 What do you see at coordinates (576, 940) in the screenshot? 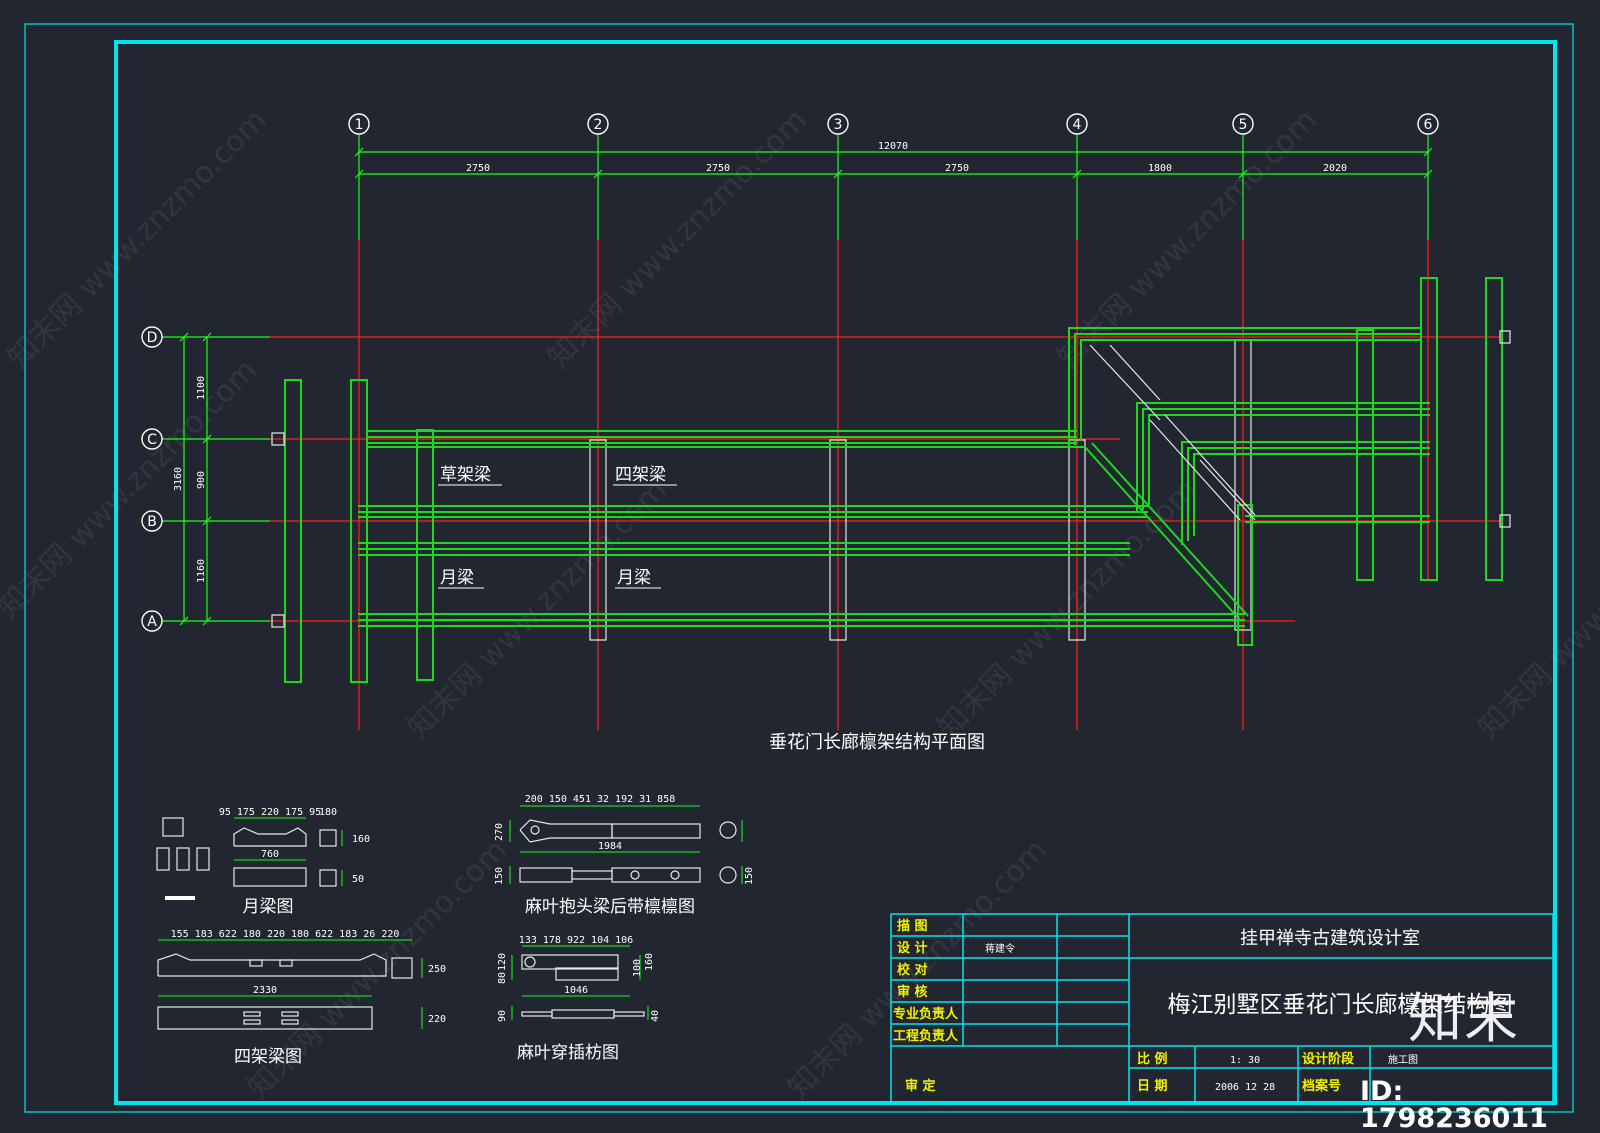
I see `dim-text: 133 178 922 104 106` at bounding box center [576, 940].